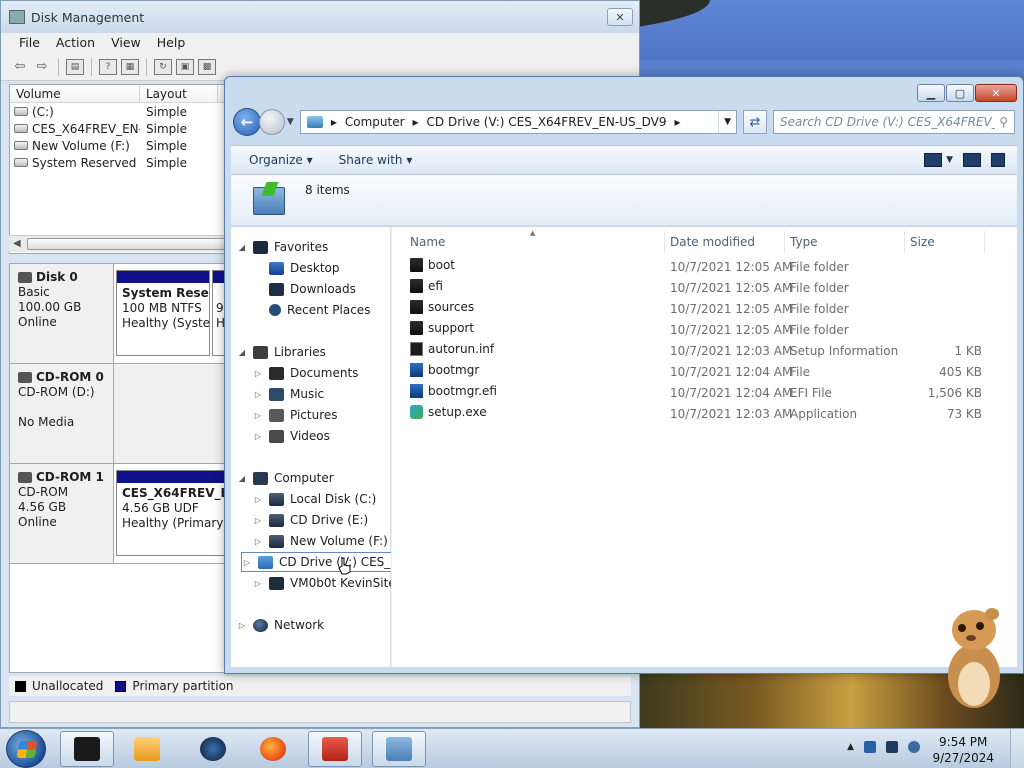 The width and height of the screenshot is (1024, 768). Describe the element at coordinates (931, 93) in the screenshot. I see `minimize-button: ▁` at that location.